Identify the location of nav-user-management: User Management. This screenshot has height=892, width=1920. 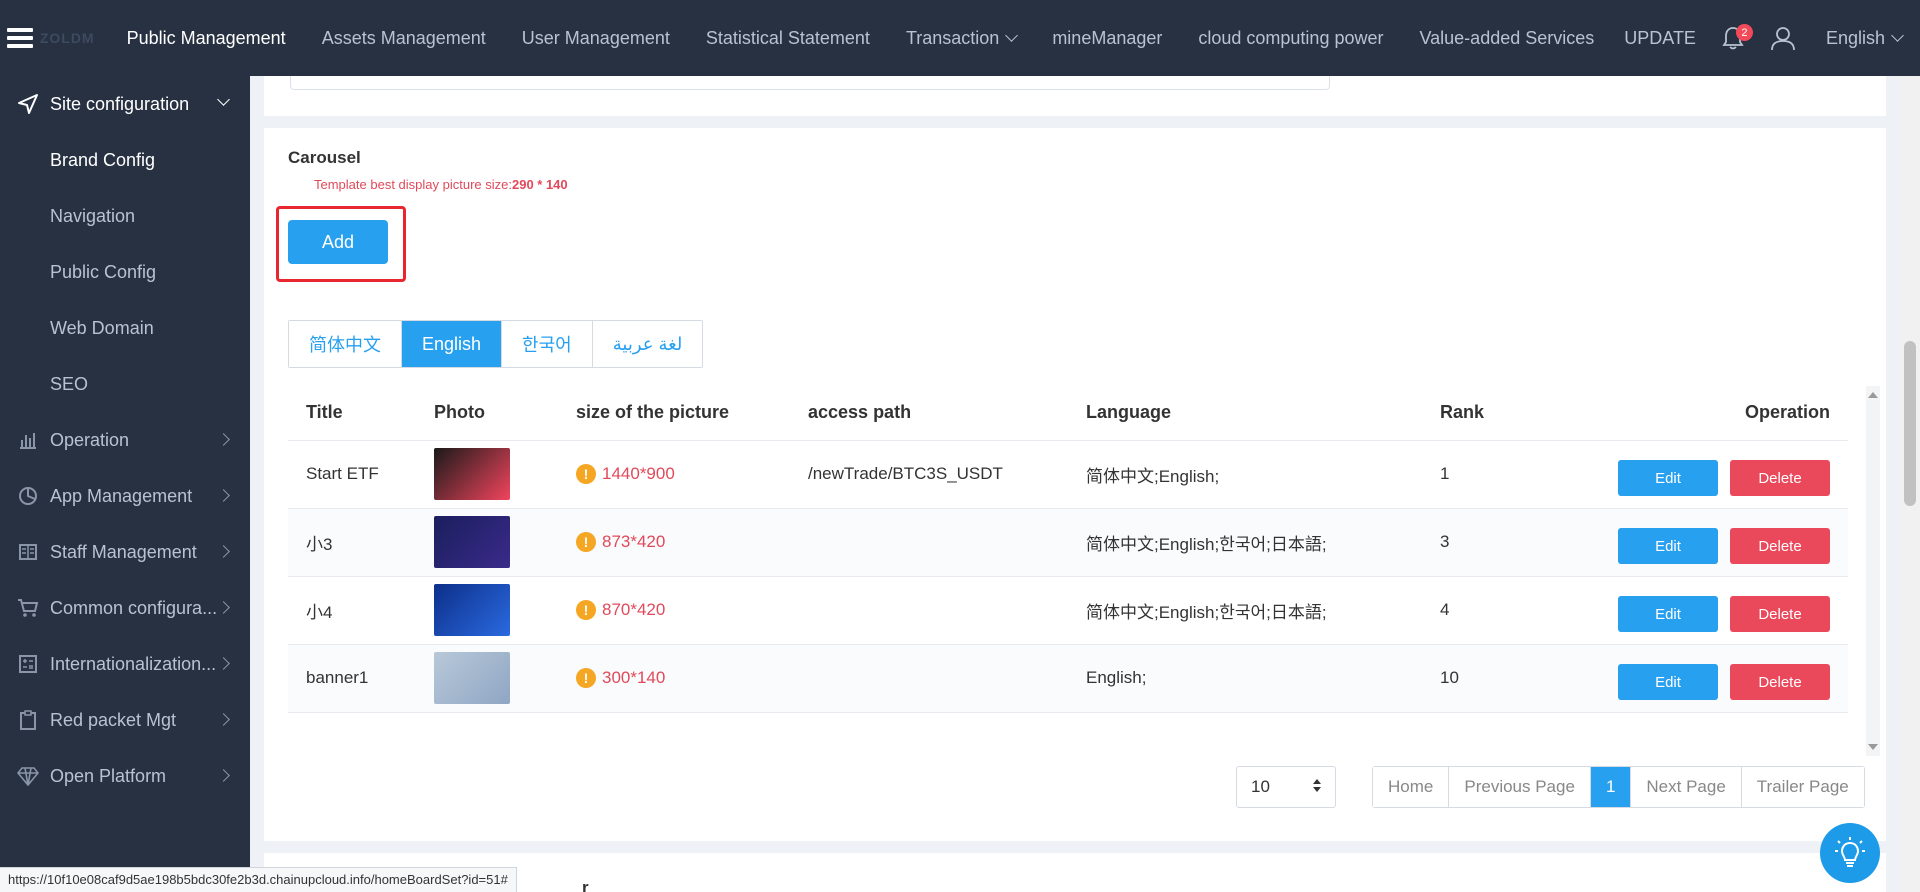
(596, 38).